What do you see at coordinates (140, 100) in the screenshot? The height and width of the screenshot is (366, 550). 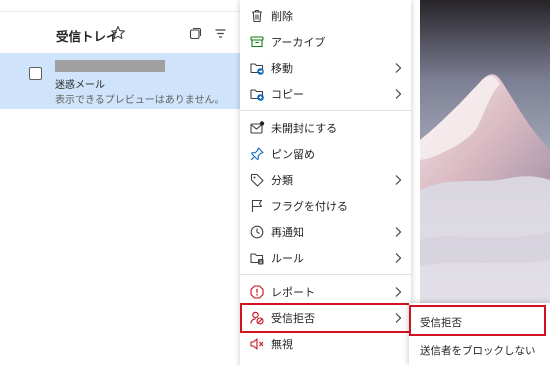 I see `mail-preview: 表示できるプレビューはありません。` at bounding box center [140, 100].